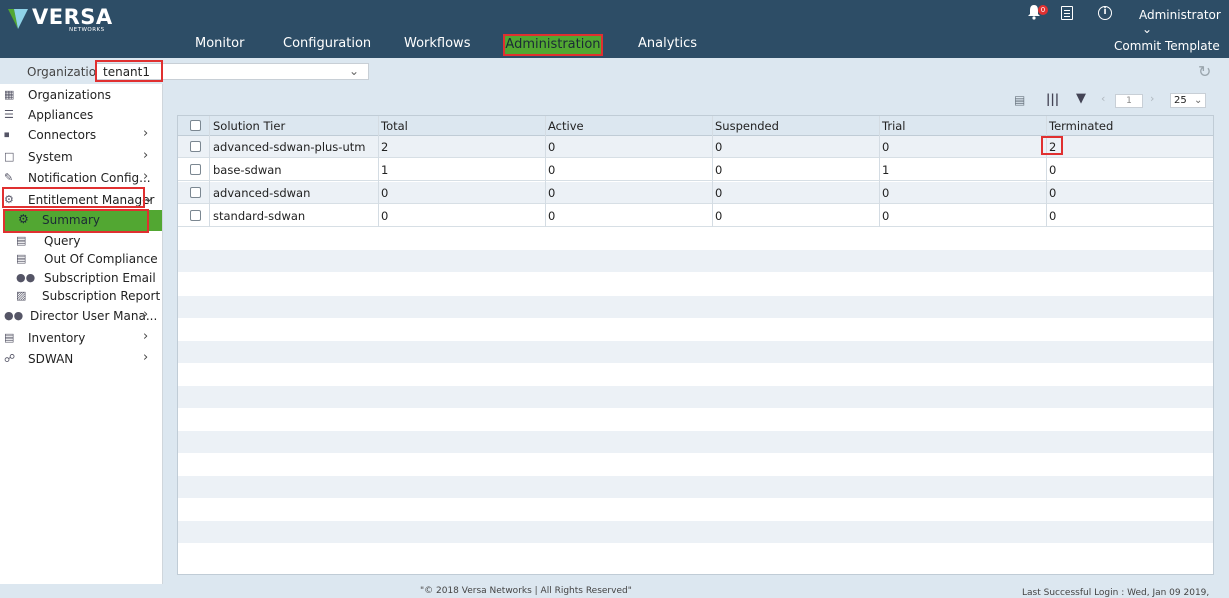 Image resolution: width=1229 pixels, height=598 pixels. What do you see at coordinates (553, 45) in the screenshot?
I see `tab-administration: Administration` at bounding box center [553, 45].